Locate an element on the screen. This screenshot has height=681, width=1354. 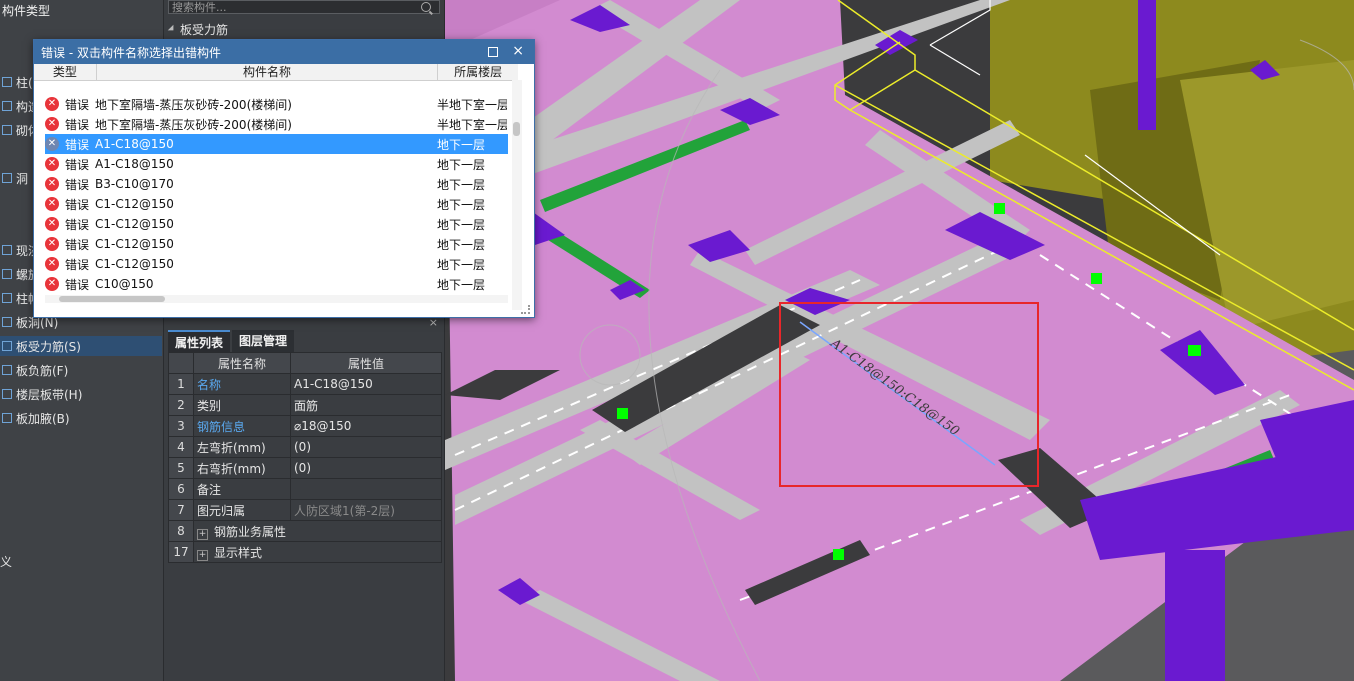
component-type-item: 板受力筋(S) is located at coordinates (81, 346).